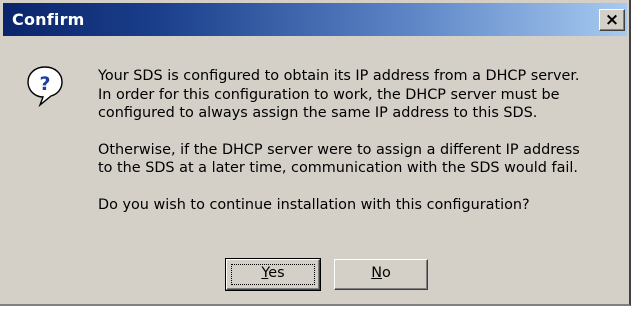 The width and height of the screenshot is (631, 322). What do you see at coordinates (276, 273) in the screenshot?
I see `yes-label-rest: es` at bounding box center [276, 273].